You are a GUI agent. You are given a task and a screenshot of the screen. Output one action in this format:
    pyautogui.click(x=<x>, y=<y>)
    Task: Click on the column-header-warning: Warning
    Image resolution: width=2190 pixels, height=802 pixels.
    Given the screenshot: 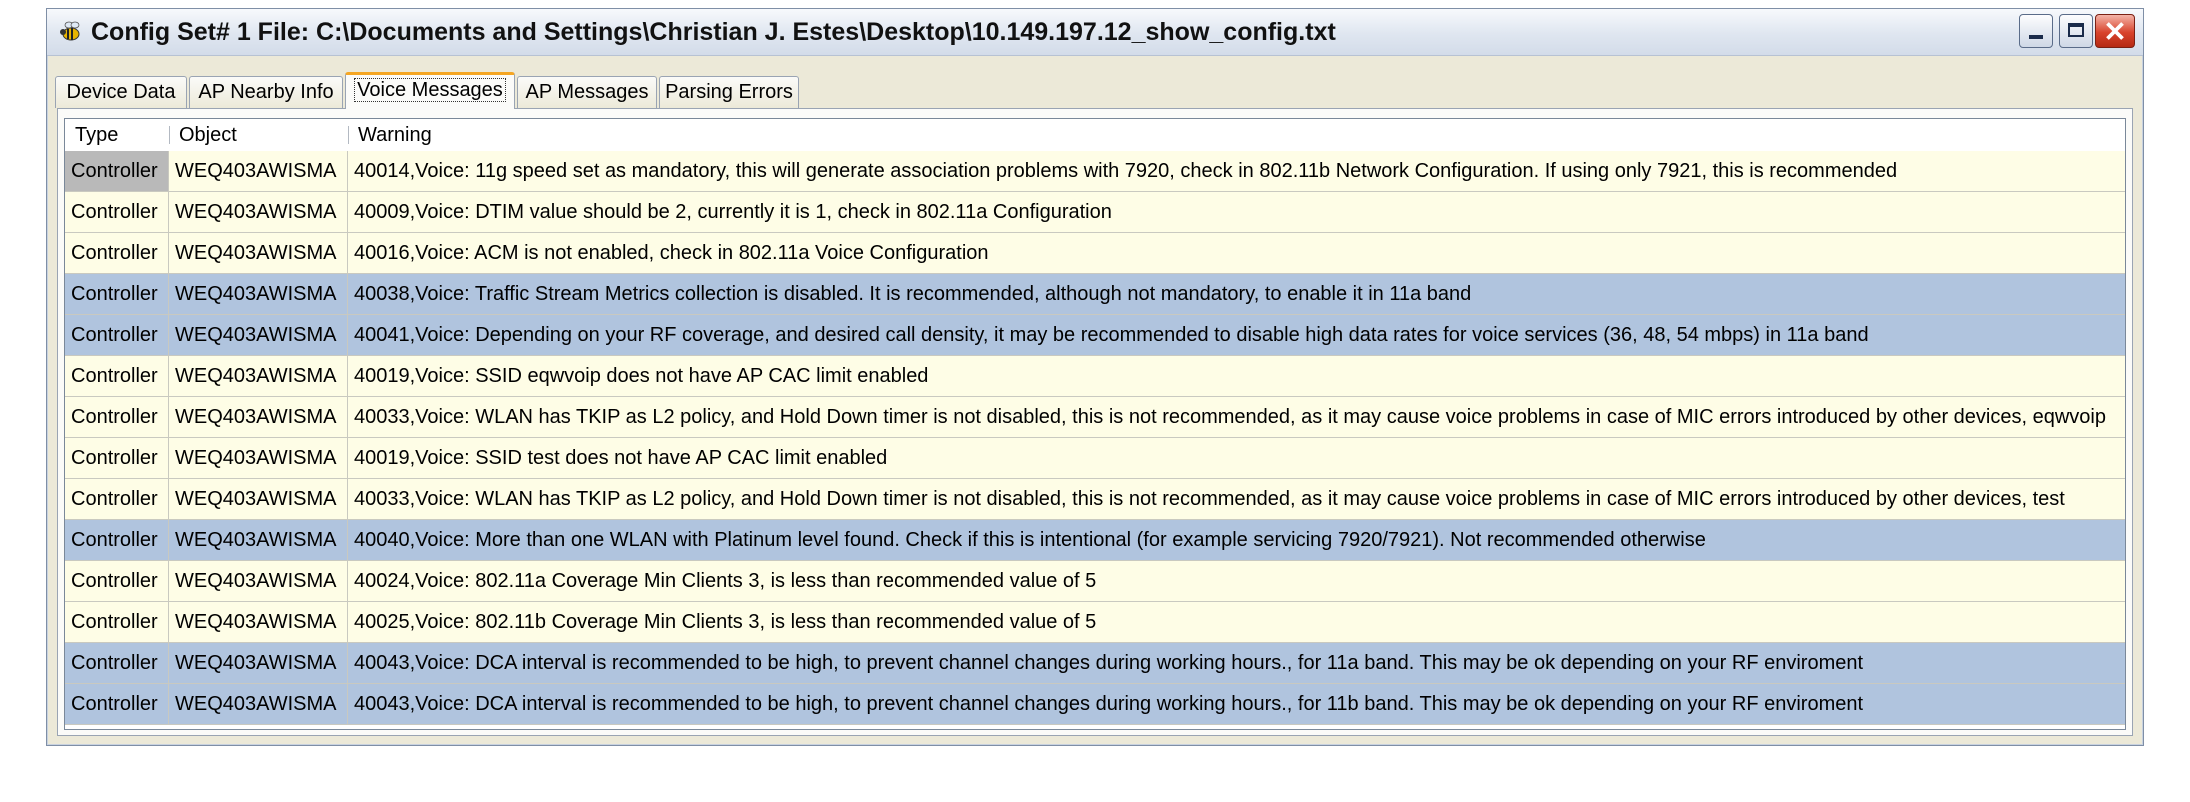 What is the action you would take?
    pyautogui.click(x=1236, y=135)
    